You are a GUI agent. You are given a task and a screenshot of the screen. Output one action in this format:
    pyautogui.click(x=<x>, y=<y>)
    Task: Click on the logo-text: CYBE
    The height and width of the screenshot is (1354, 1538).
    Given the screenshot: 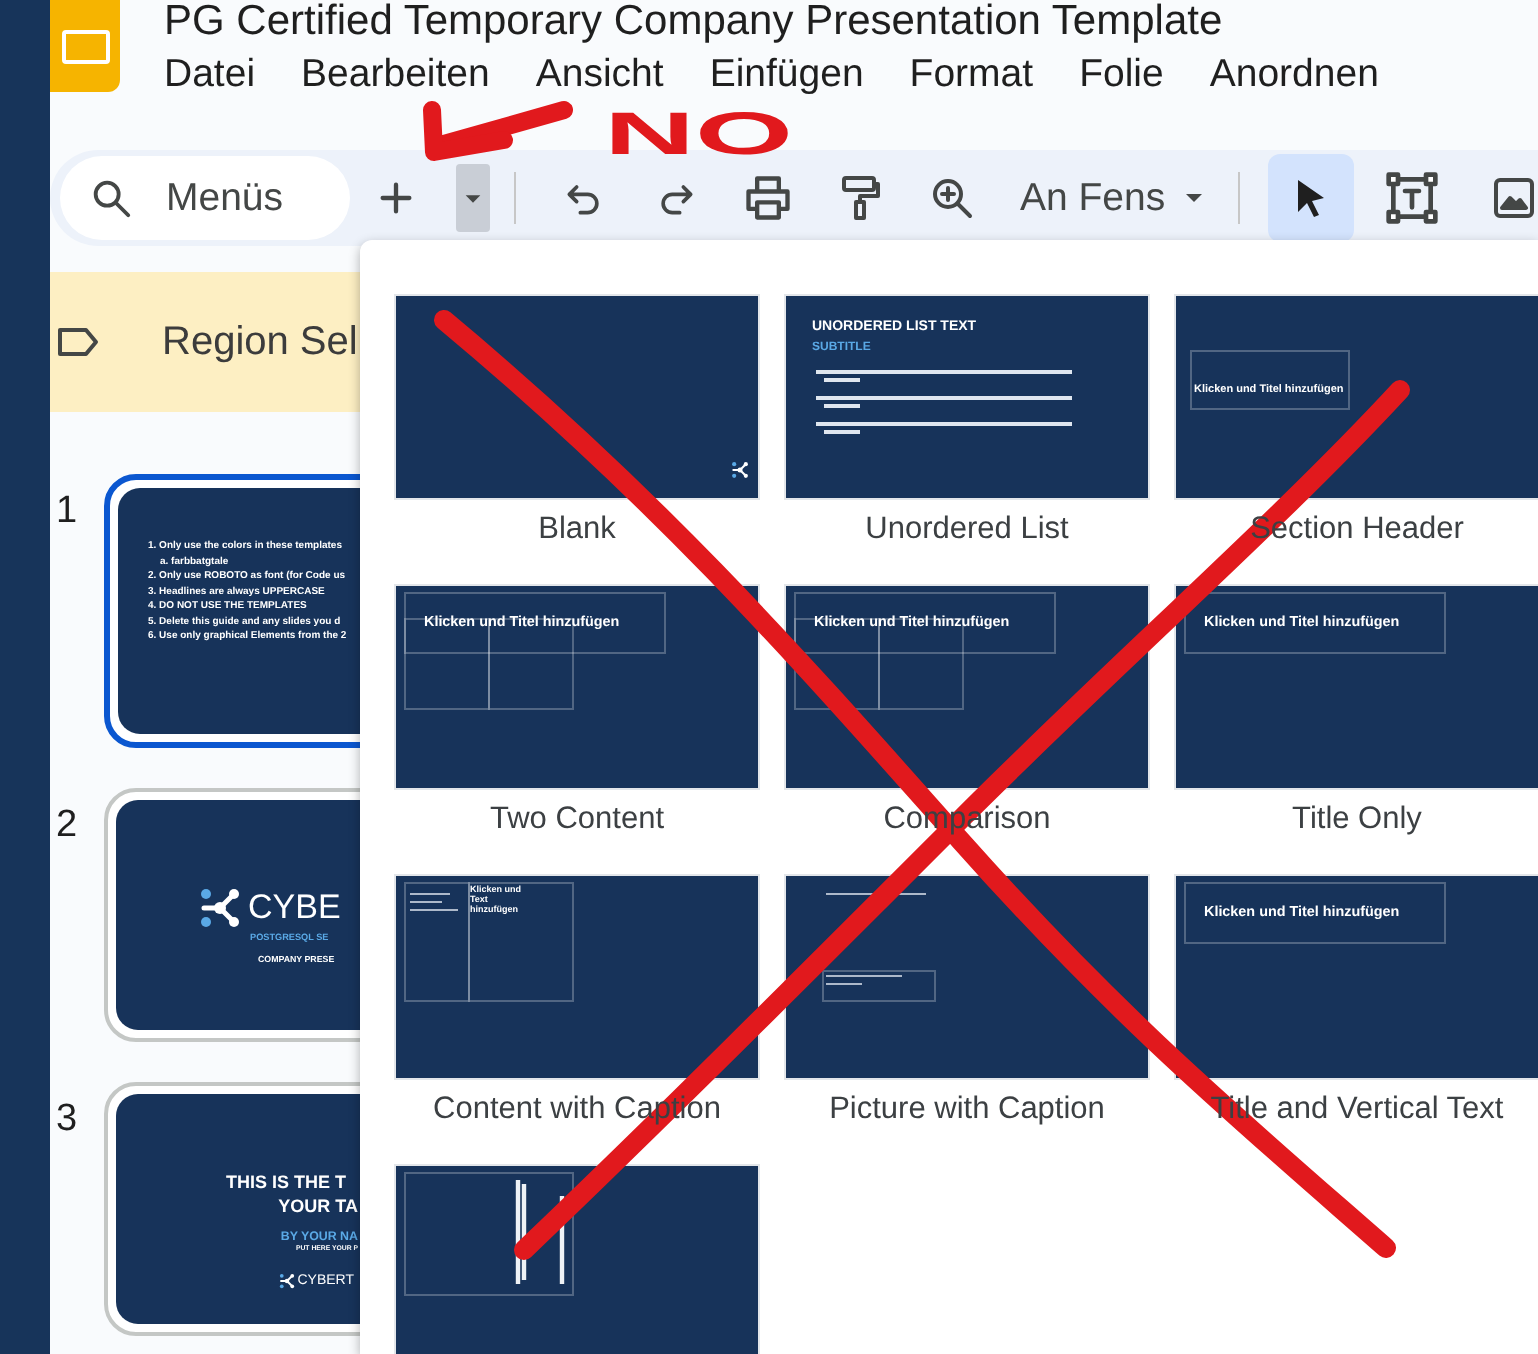 What is the action you would take?
    pyautogui.click(x=294, y=908)
    